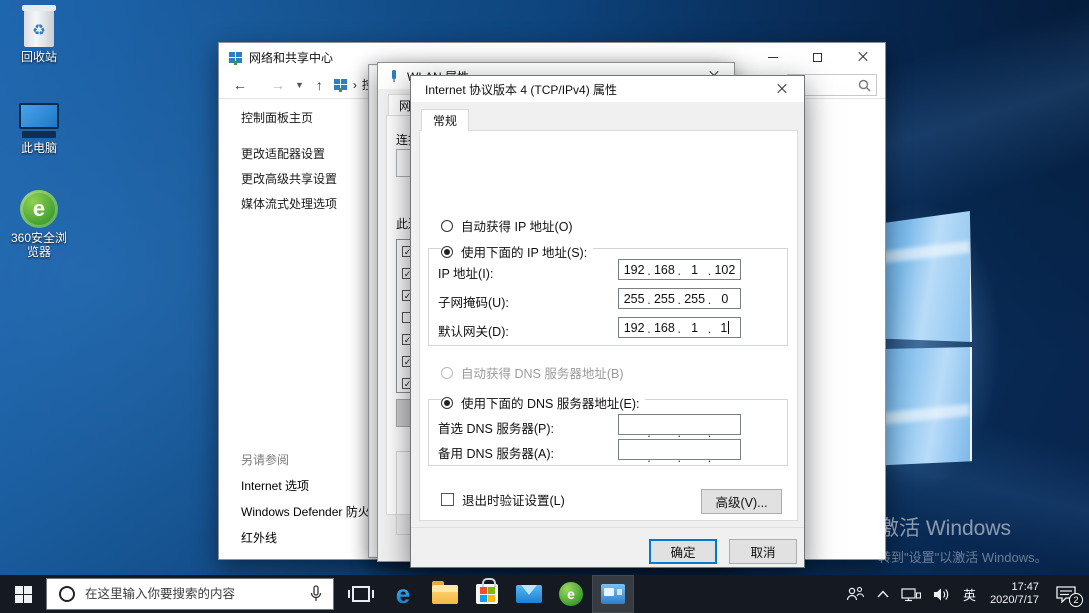 Image resolution: width=1089 pixels, height=613 pixels. I want to click on default-gateway-label: 默认网关(D):, so click(473, 332).